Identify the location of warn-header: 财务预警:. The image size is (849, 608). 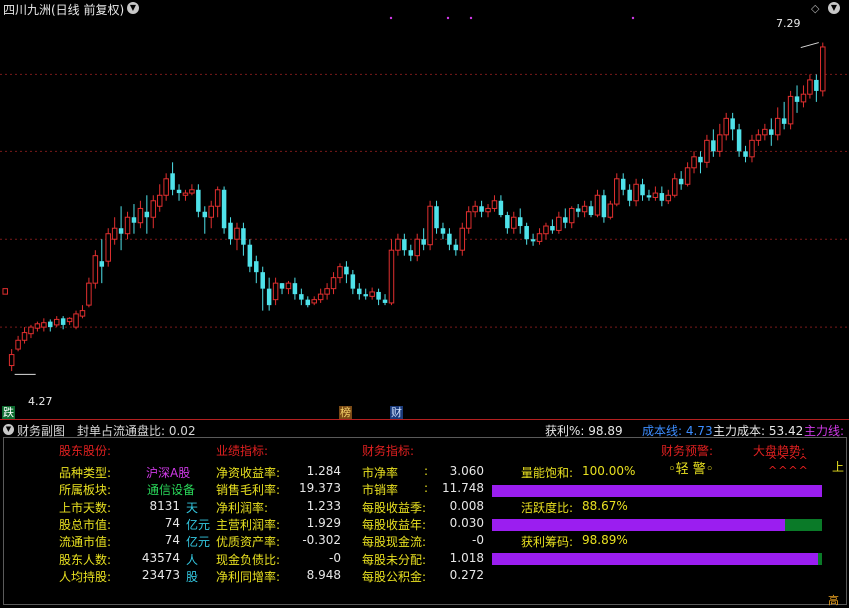
(687, 451).